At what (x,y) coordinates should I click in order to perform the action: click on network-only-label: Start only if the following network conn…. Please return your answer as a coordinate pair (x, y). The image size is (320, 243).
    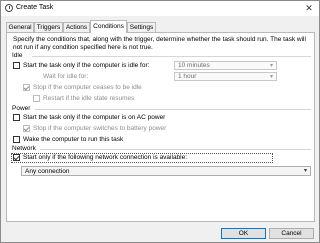
    Looking at the image, I should click on (105, 157).